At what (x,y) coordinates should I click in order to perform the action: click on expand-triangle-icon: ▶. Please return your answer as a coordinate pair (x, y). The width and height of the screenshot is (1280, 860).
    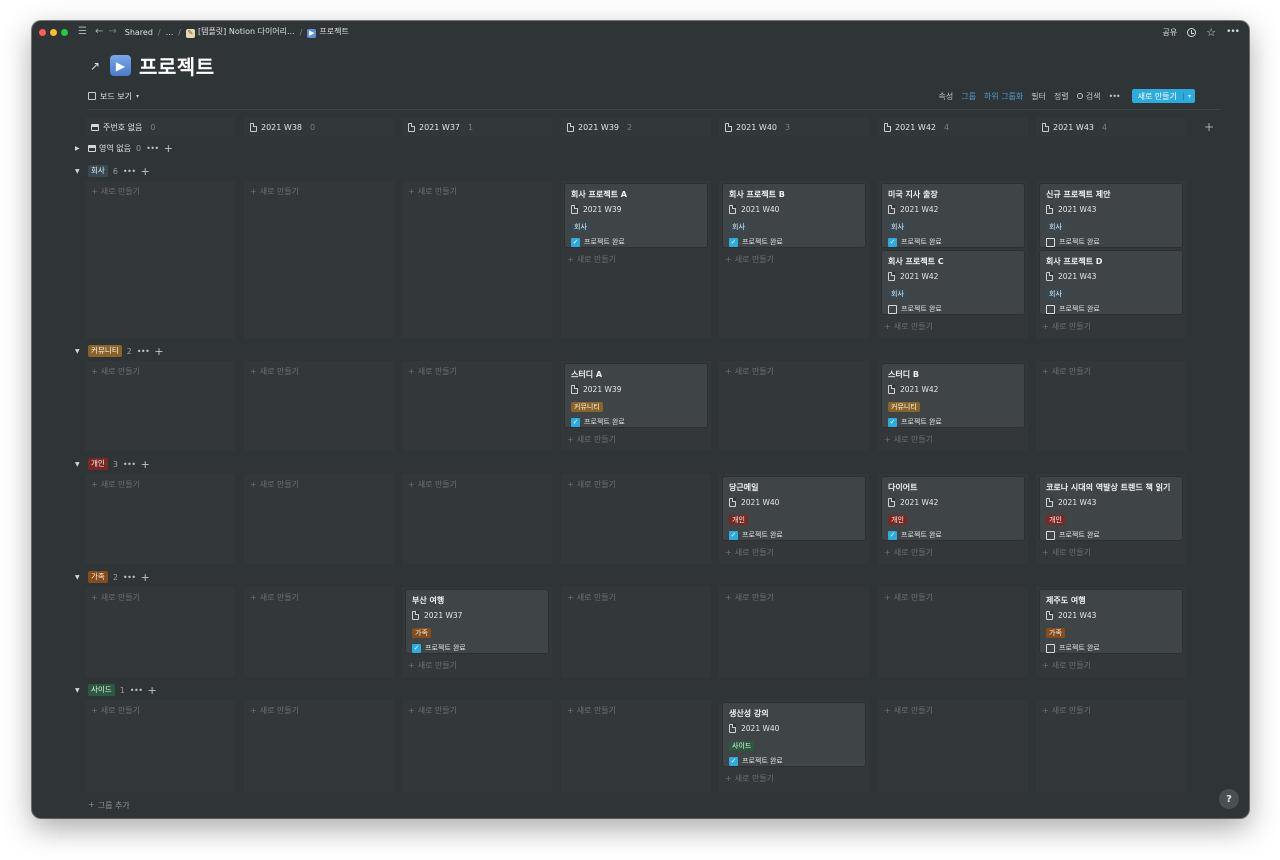
    Looking at the image, I should click on (79, 148).